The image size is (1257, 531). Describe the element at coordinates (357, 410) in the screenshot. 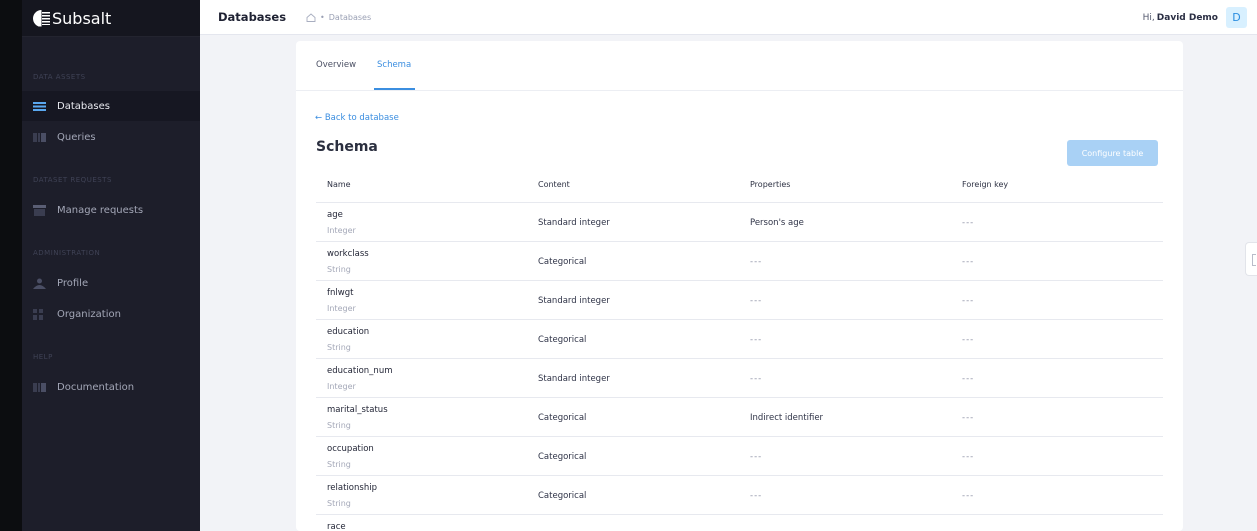

I see `field-name: marital_status` at that location.